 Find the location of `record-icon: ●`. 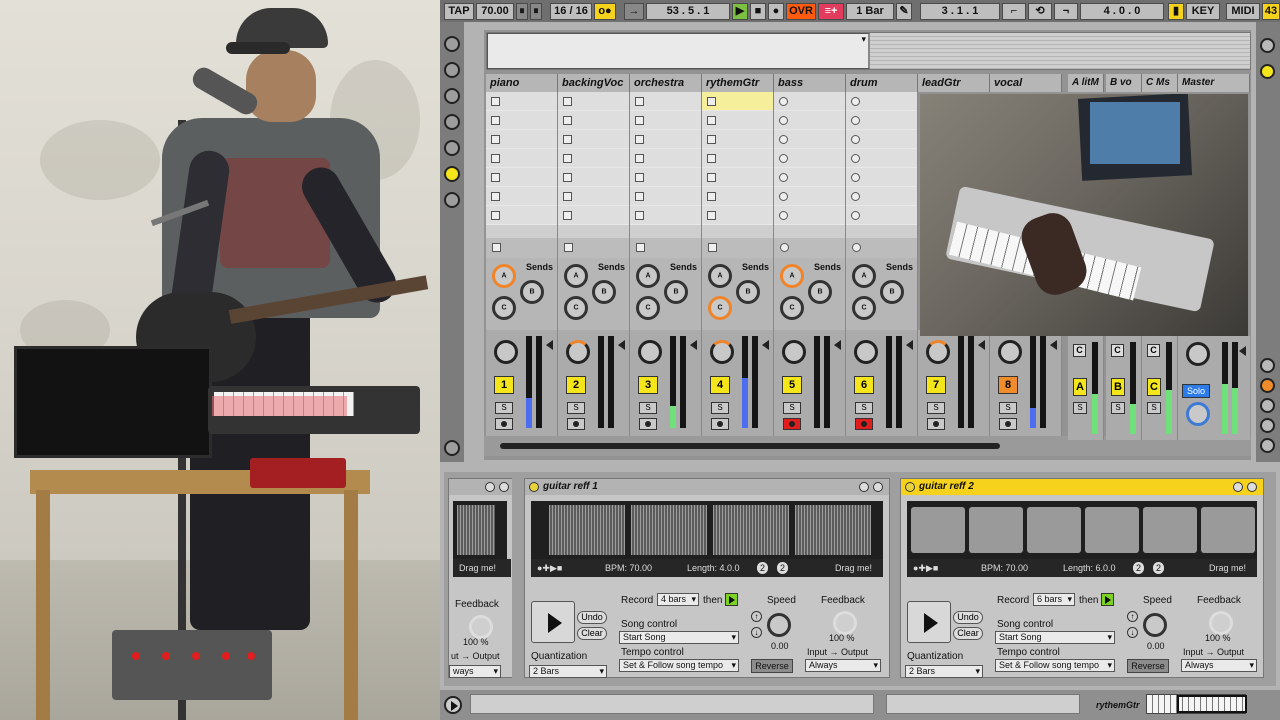

record-icon: ● is located at coordinates (776, 11).